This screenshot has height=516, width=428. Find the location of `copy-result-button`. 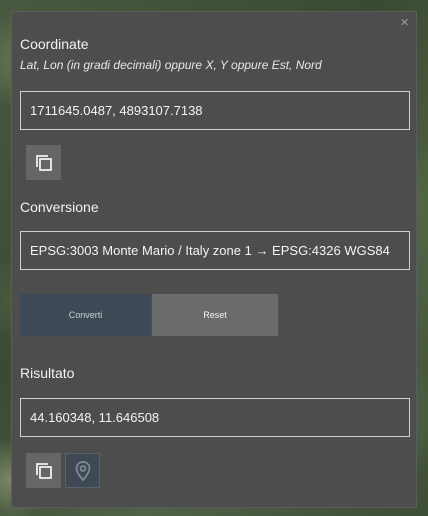

copy-result-button is located at coordinates (43, 470).